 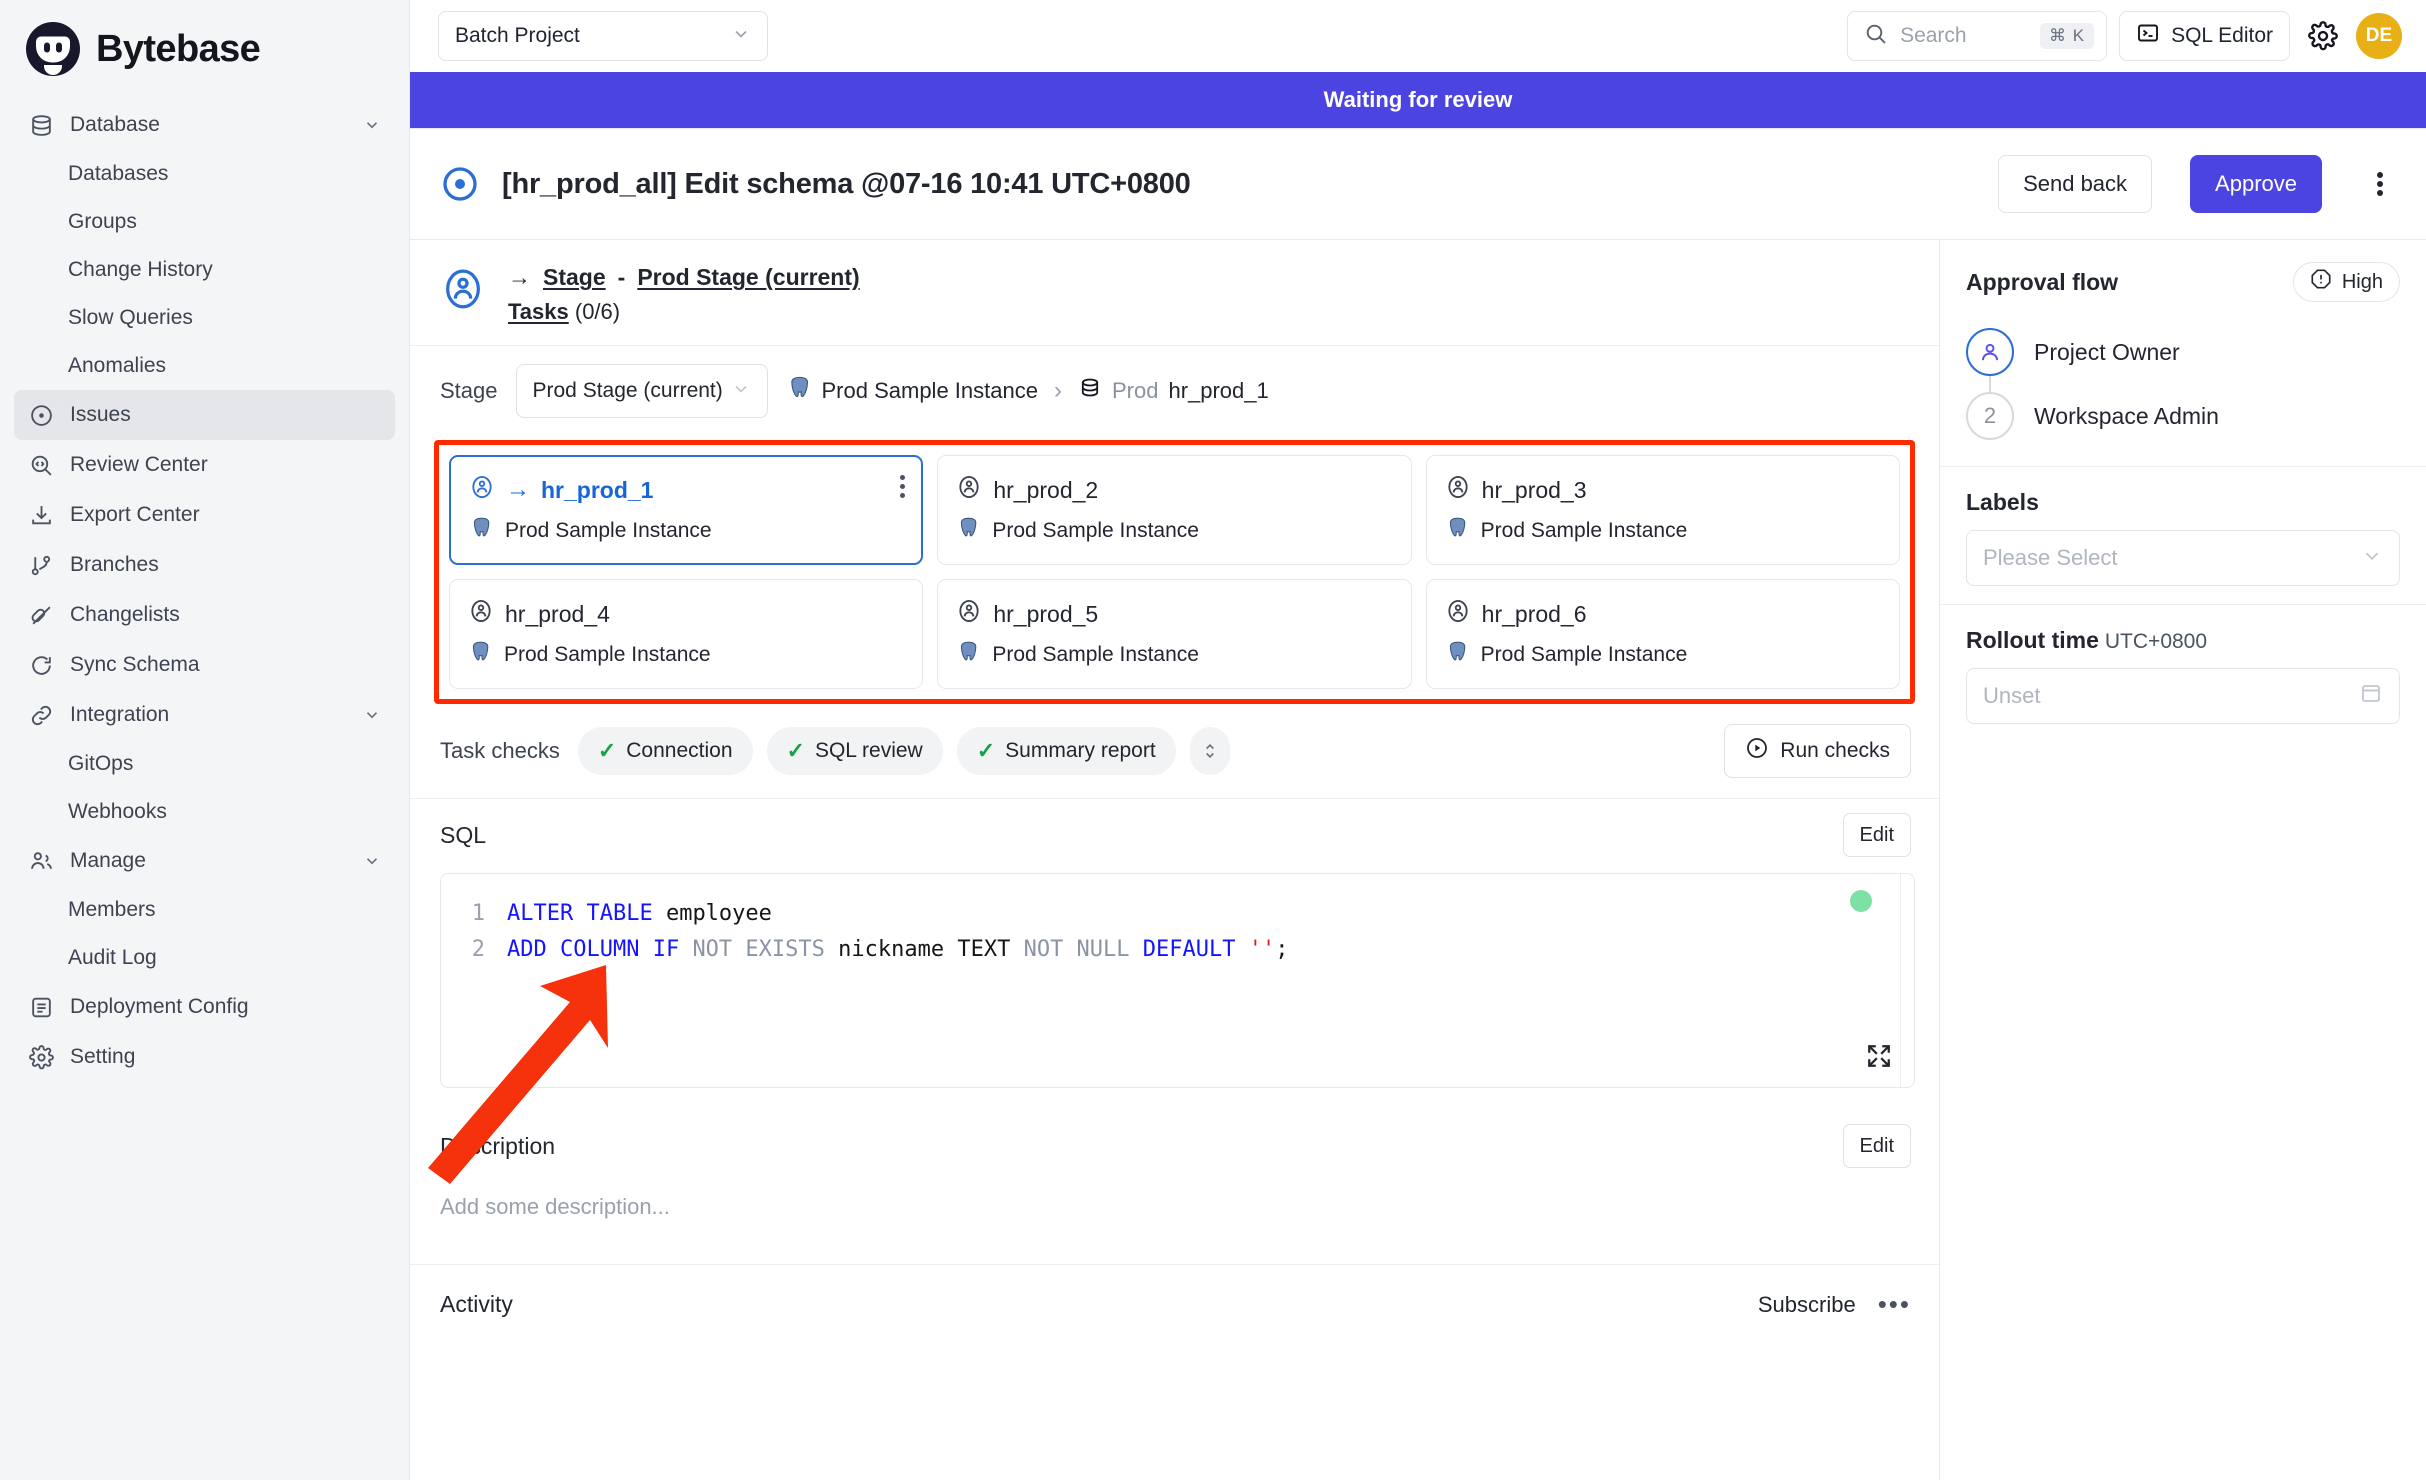 I want to click on sidebar-item-change-history: Change History, so click(x=204, y=270).